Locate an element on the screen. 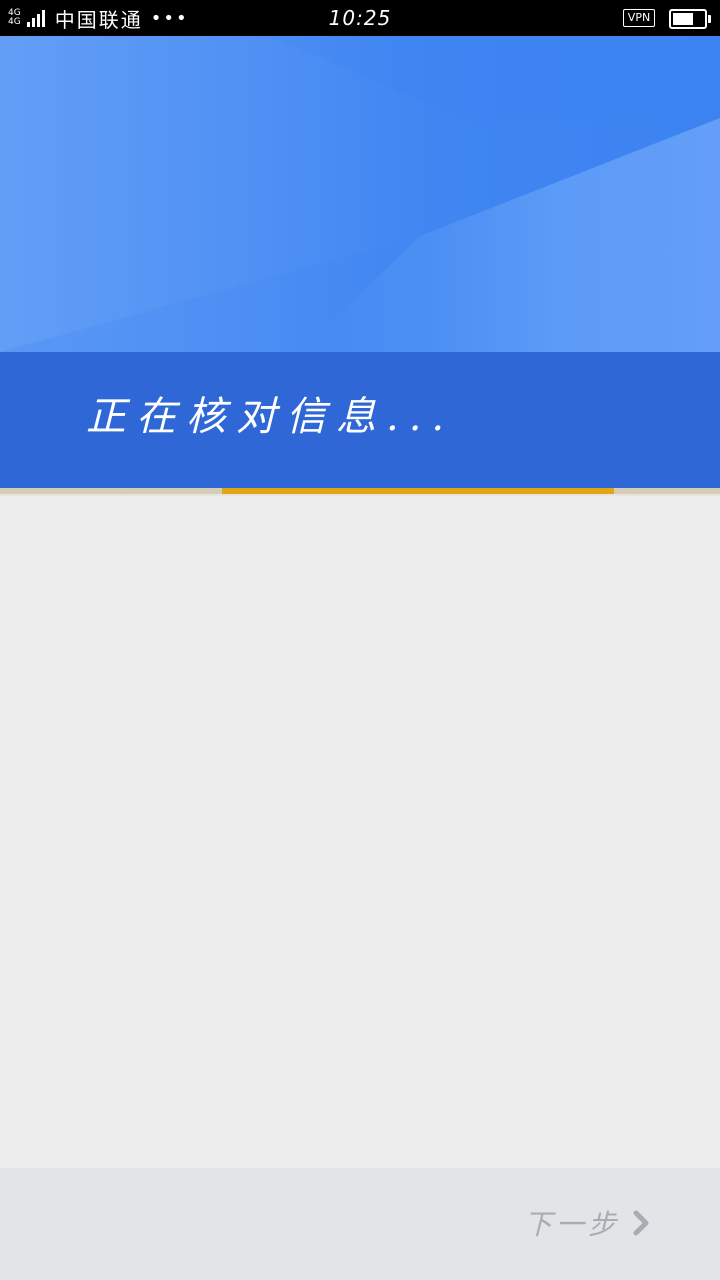 The image size is (720, 1280). battery-level is located at coordinates (683, 19).